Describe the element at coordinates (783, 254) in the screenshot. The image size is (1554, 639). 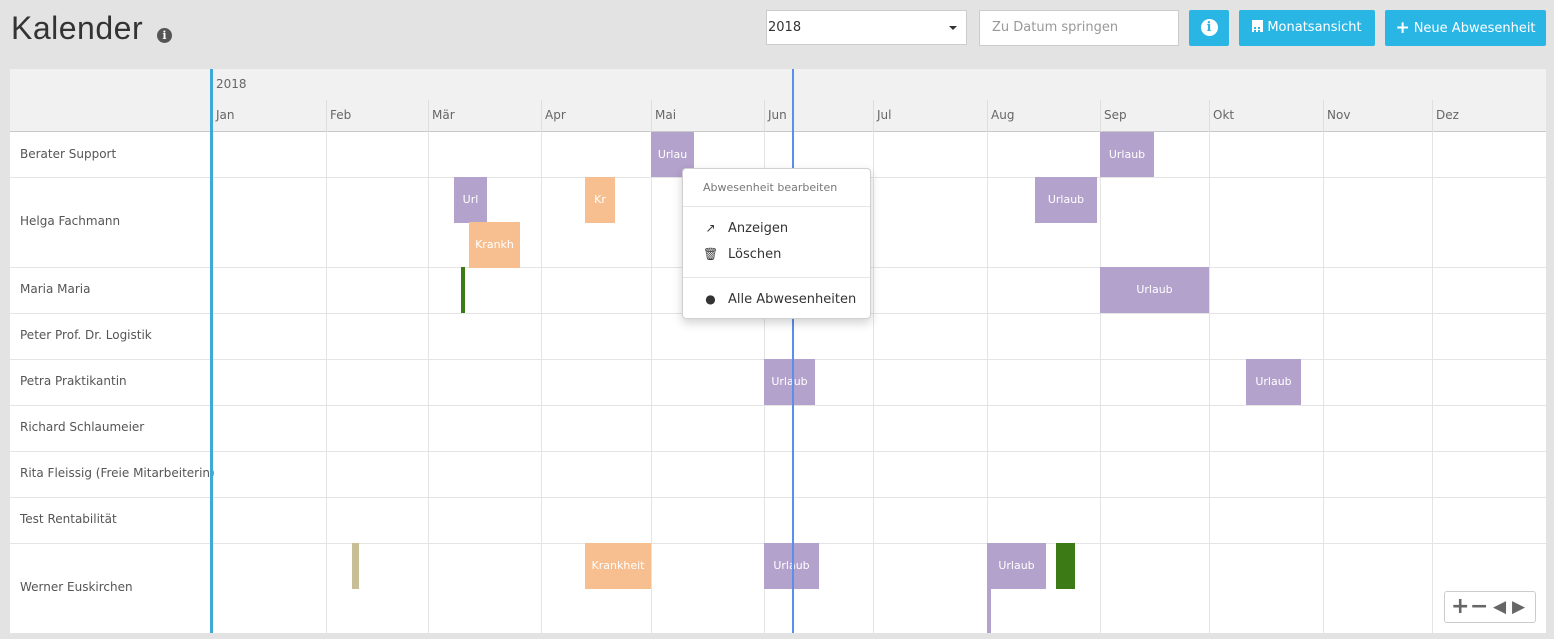
I see `menu-item-delete: 🗑 Löschen` at that location.